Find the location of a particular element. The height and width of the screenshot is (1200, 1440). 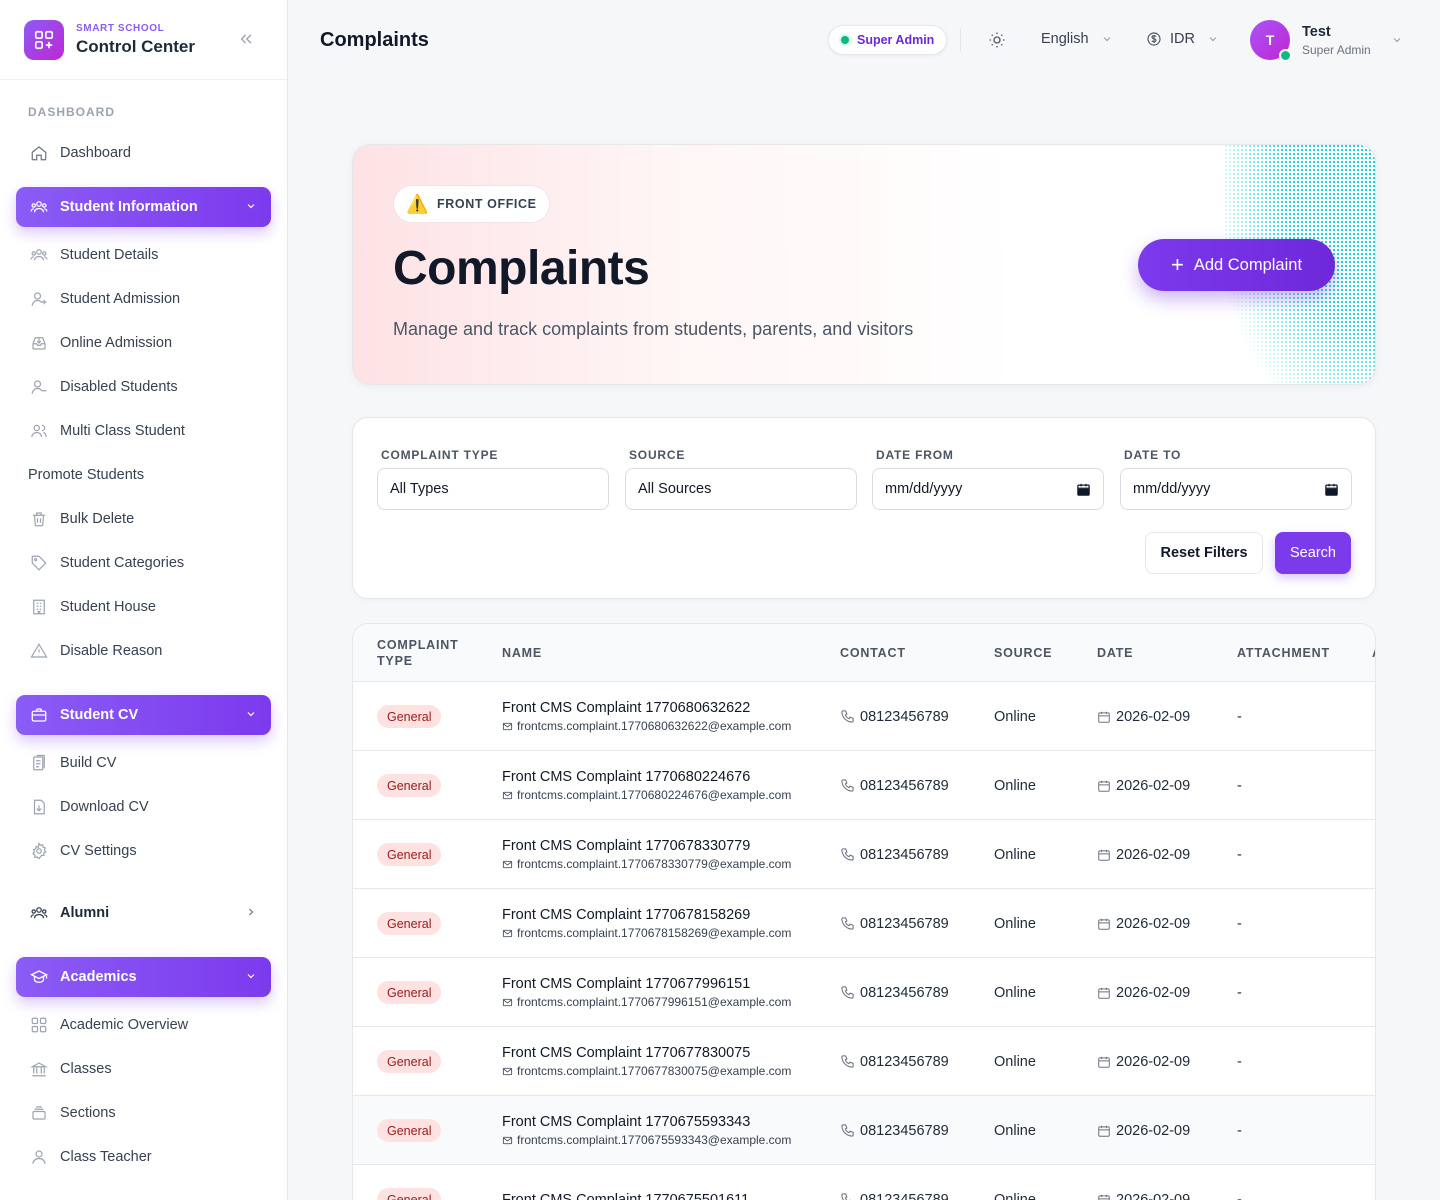

date-text: 2026-02-09 is located at coordinates (1153, 1130).